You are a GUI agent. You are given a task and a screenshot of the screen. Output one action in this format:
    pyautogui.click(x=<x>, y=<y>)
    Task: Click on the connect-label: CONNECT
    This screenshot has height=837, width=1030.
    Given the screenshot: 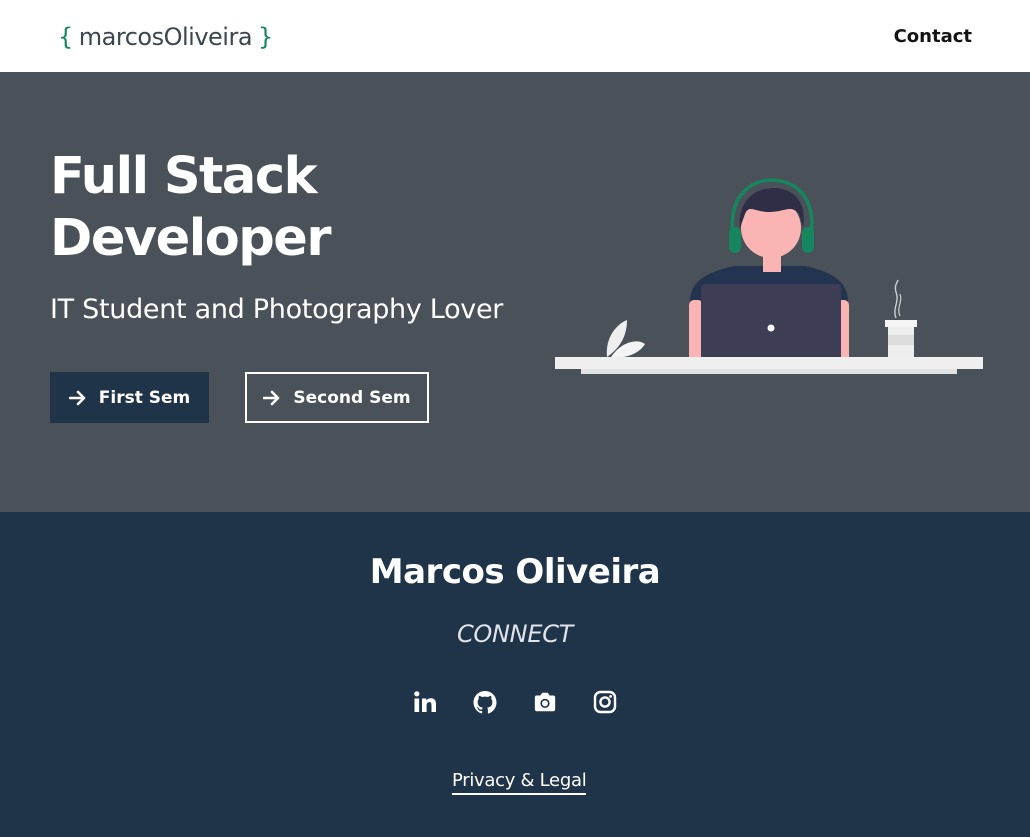 What is the action you would take?
    pyautogui.click(x=515, y=634)
    